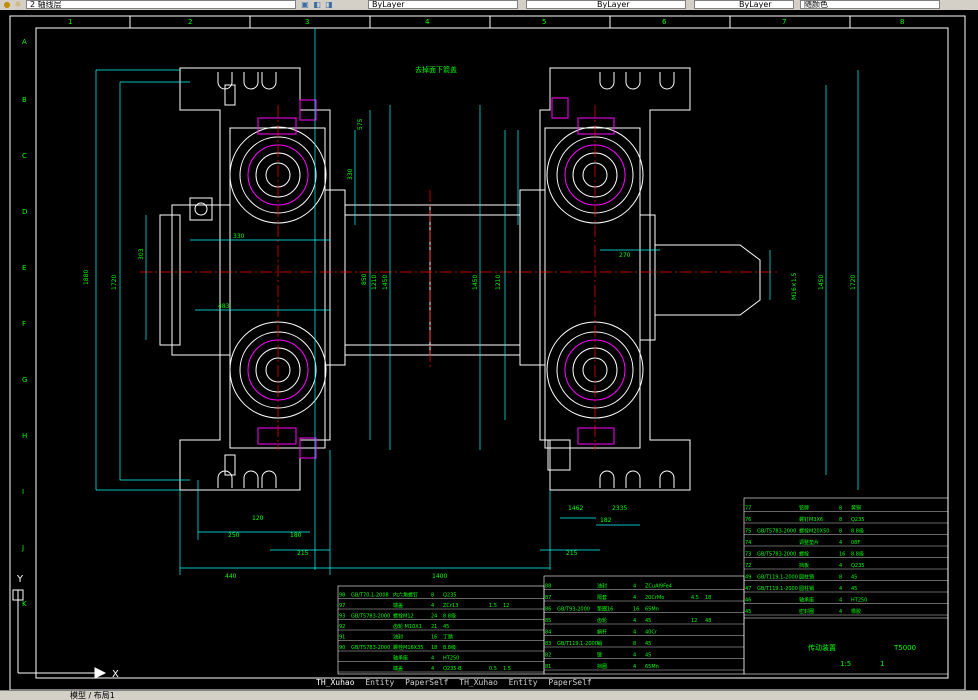 The image size is (978, 700). What do you see at coordinates (664, 22) in the screenshot?
I see `col-label: 6` at bounding box center [664, 22].